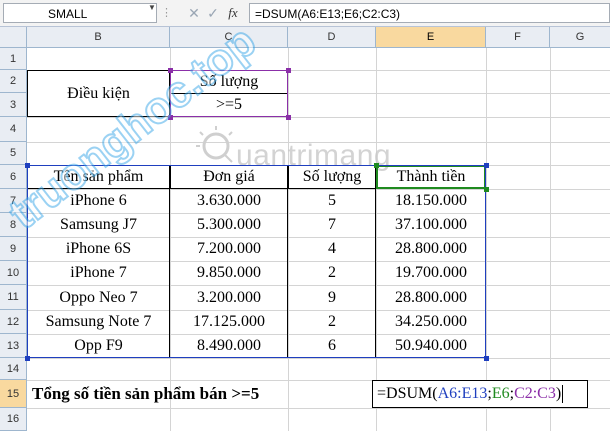 The height and width of the screenshot is (431, 610). I want to click on row-header-1: 1, so click(13, 59).